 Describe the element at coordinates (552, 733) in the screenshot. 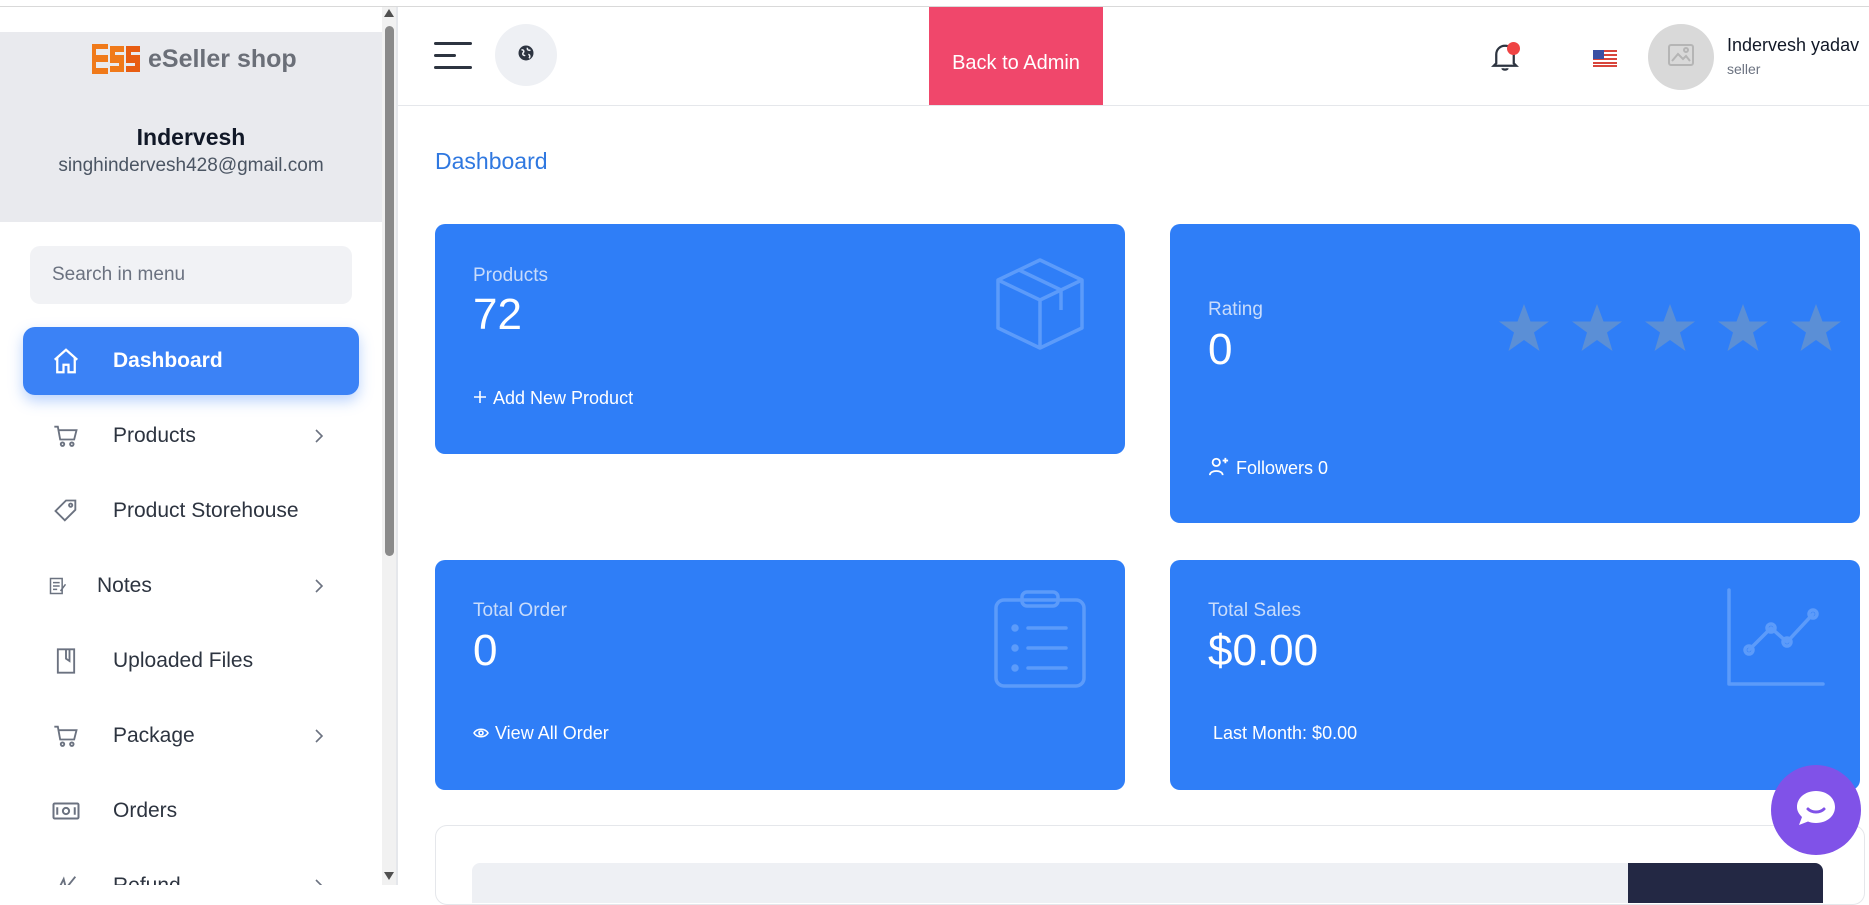

I see `view-all-order-label: View All Order` at that location.